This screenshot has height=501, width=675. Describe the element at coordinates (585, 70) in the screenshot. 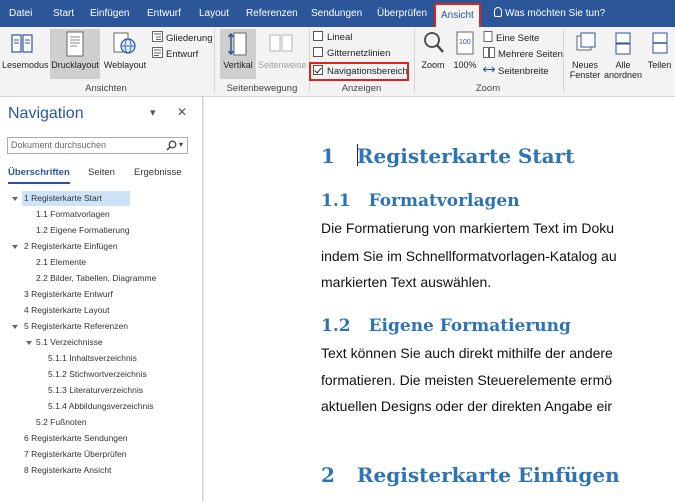

I see `neues-fenster-label: Neues Fenster` at that location.